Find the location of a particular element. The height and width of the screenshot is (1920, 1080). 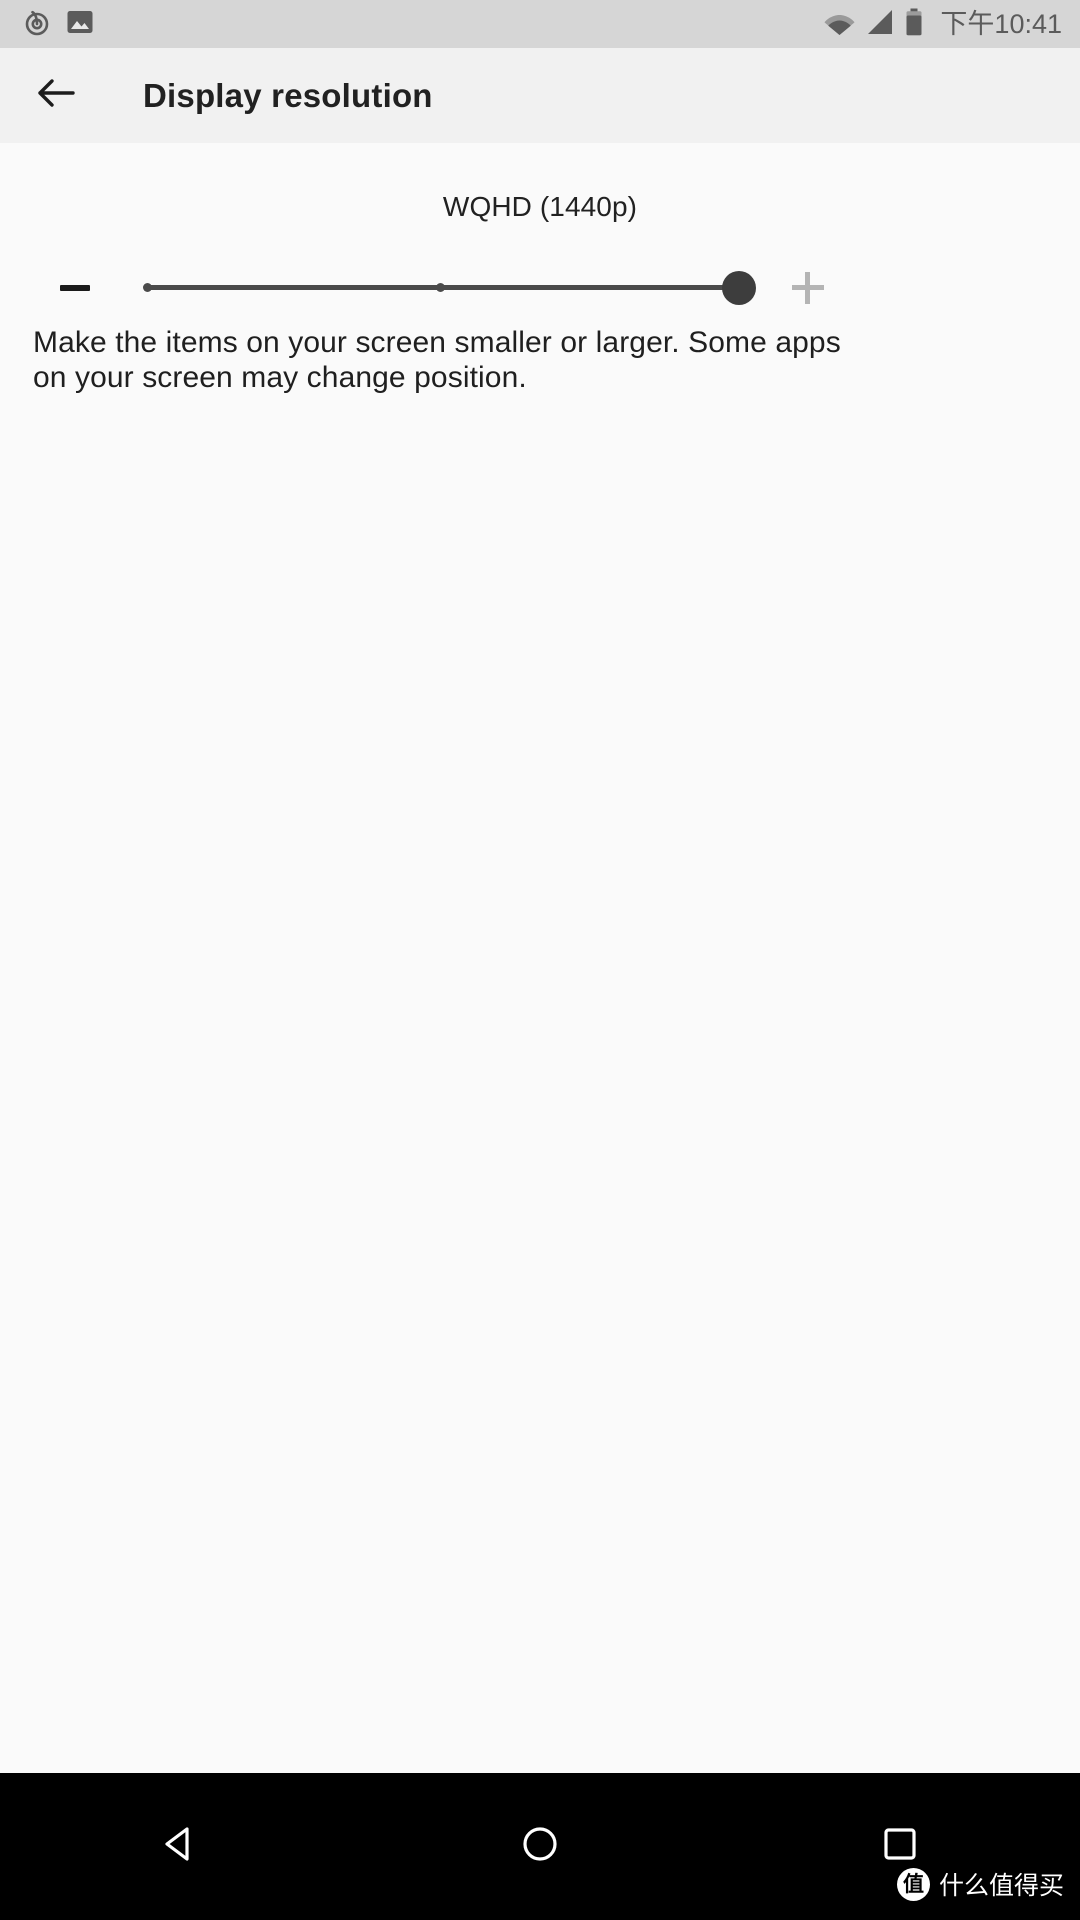

watermark-text: 什么值得买 is located at coordinates (1001, 1886).